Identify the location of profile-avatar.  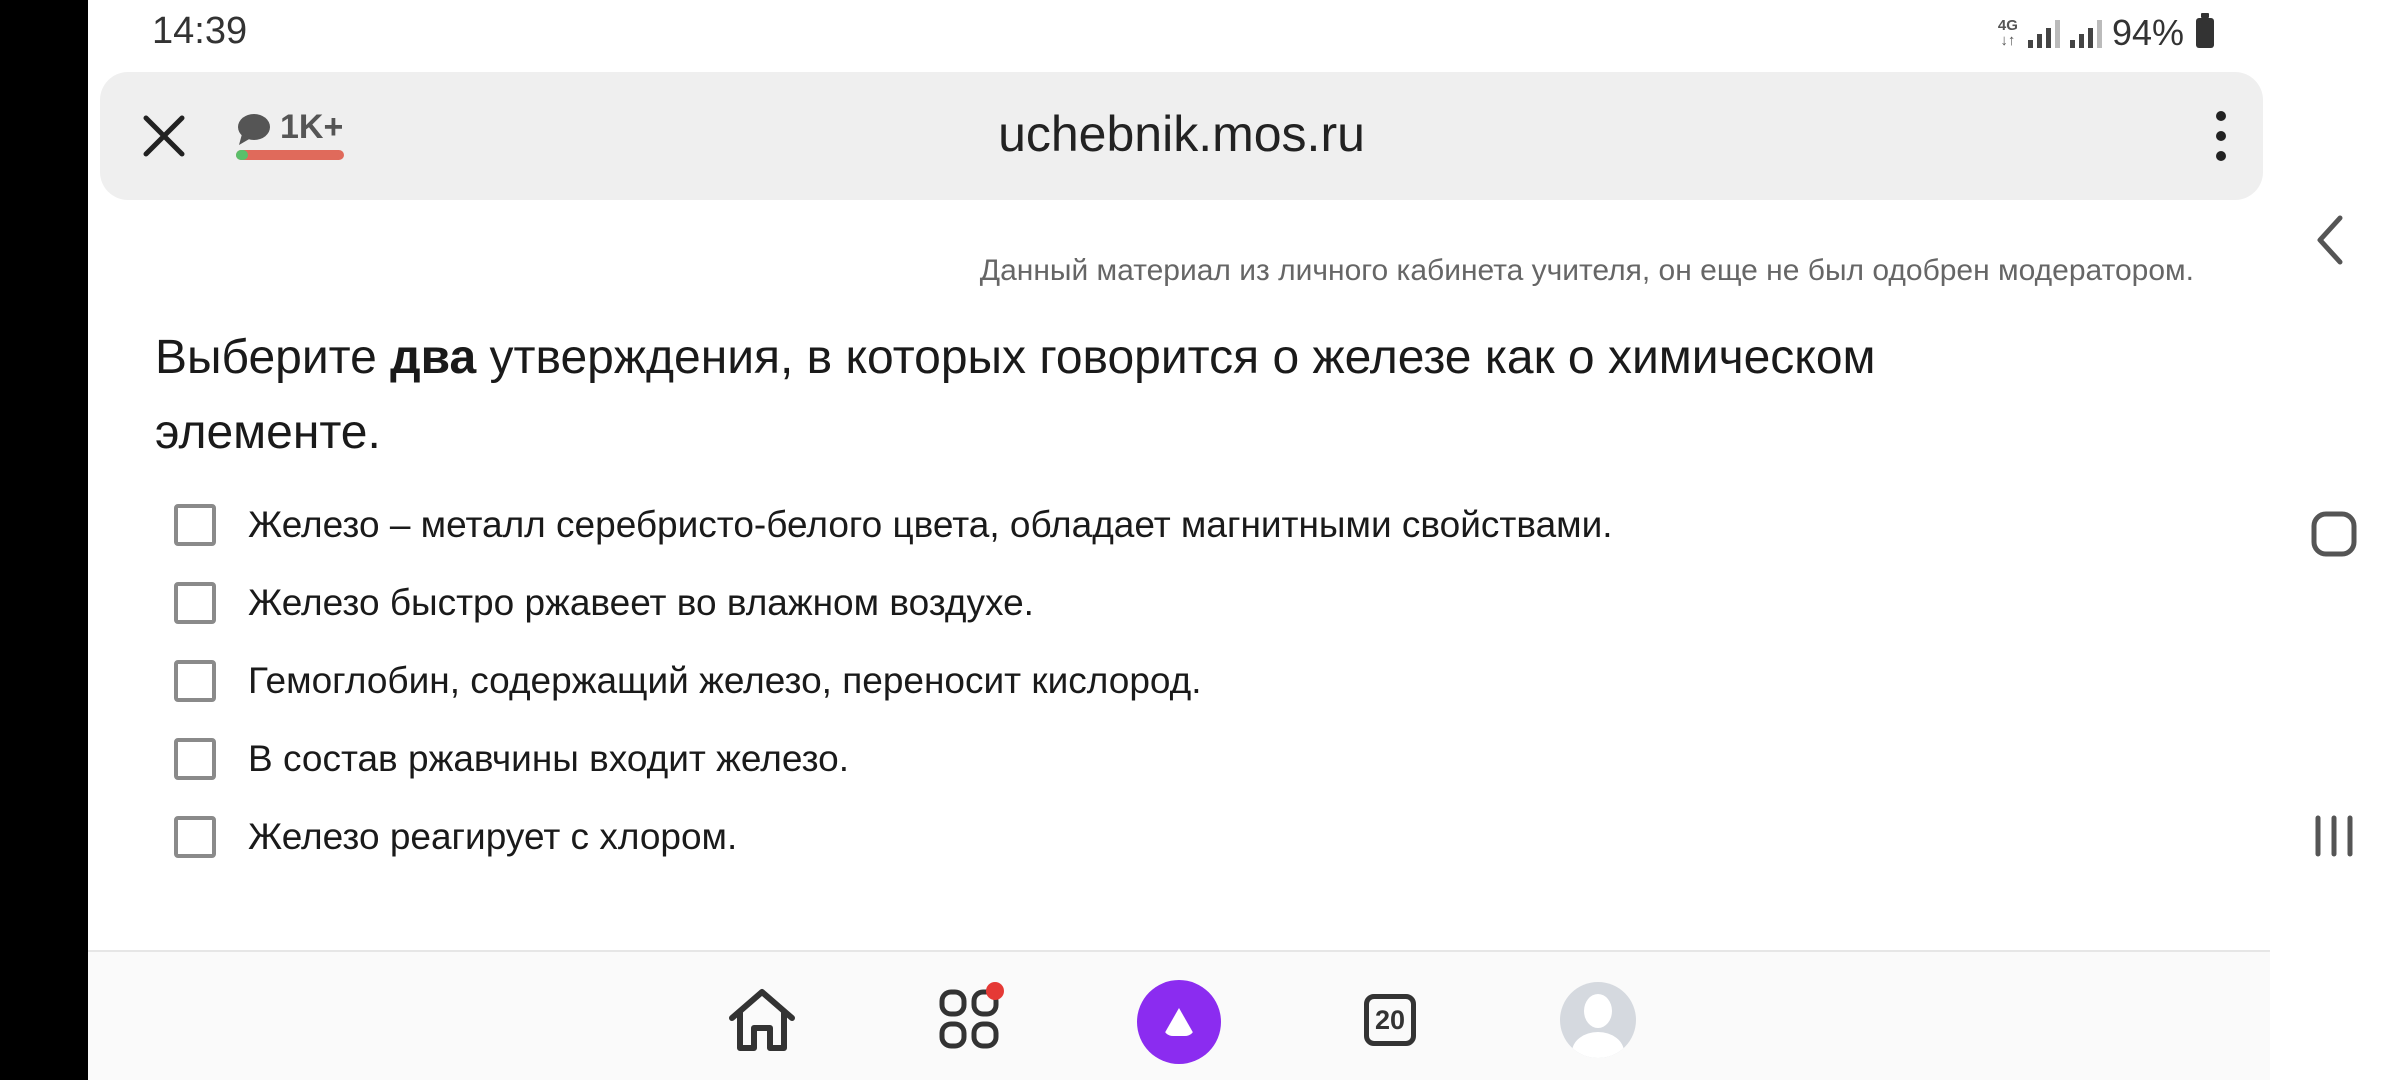
(1598, 1020).